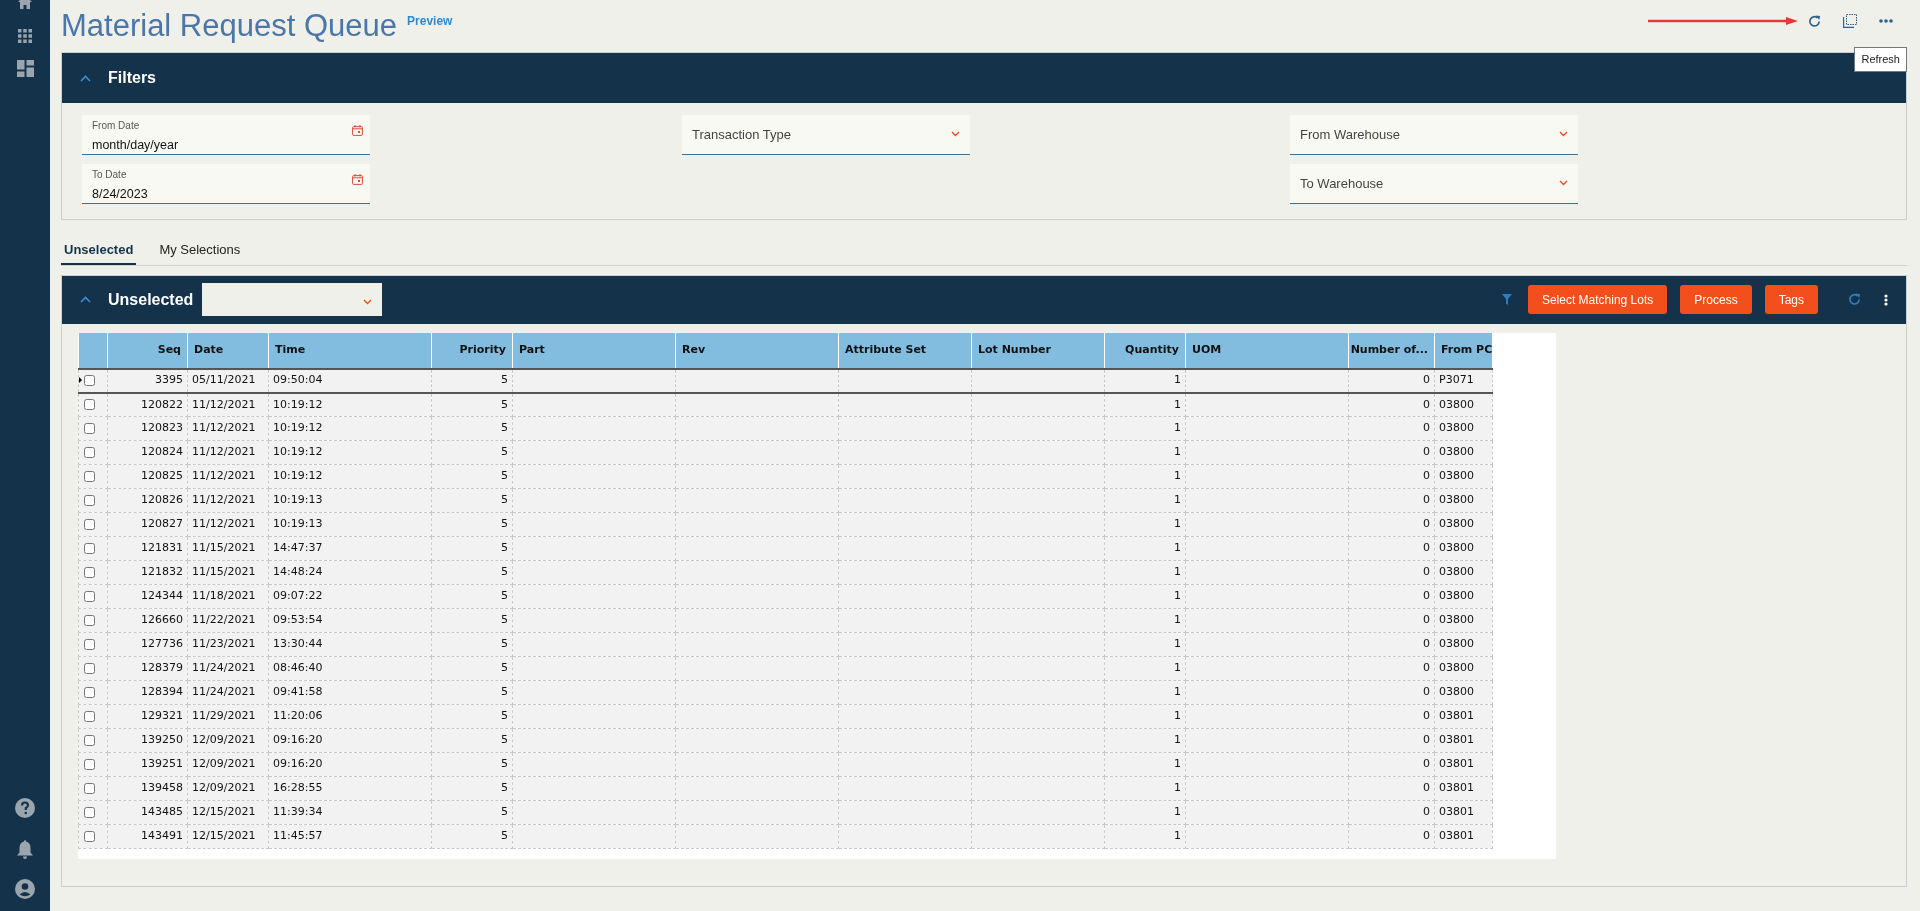  Describe the element at coordinates (80, 380) in the screenshot. I see `row-pointer-icon` at that location.